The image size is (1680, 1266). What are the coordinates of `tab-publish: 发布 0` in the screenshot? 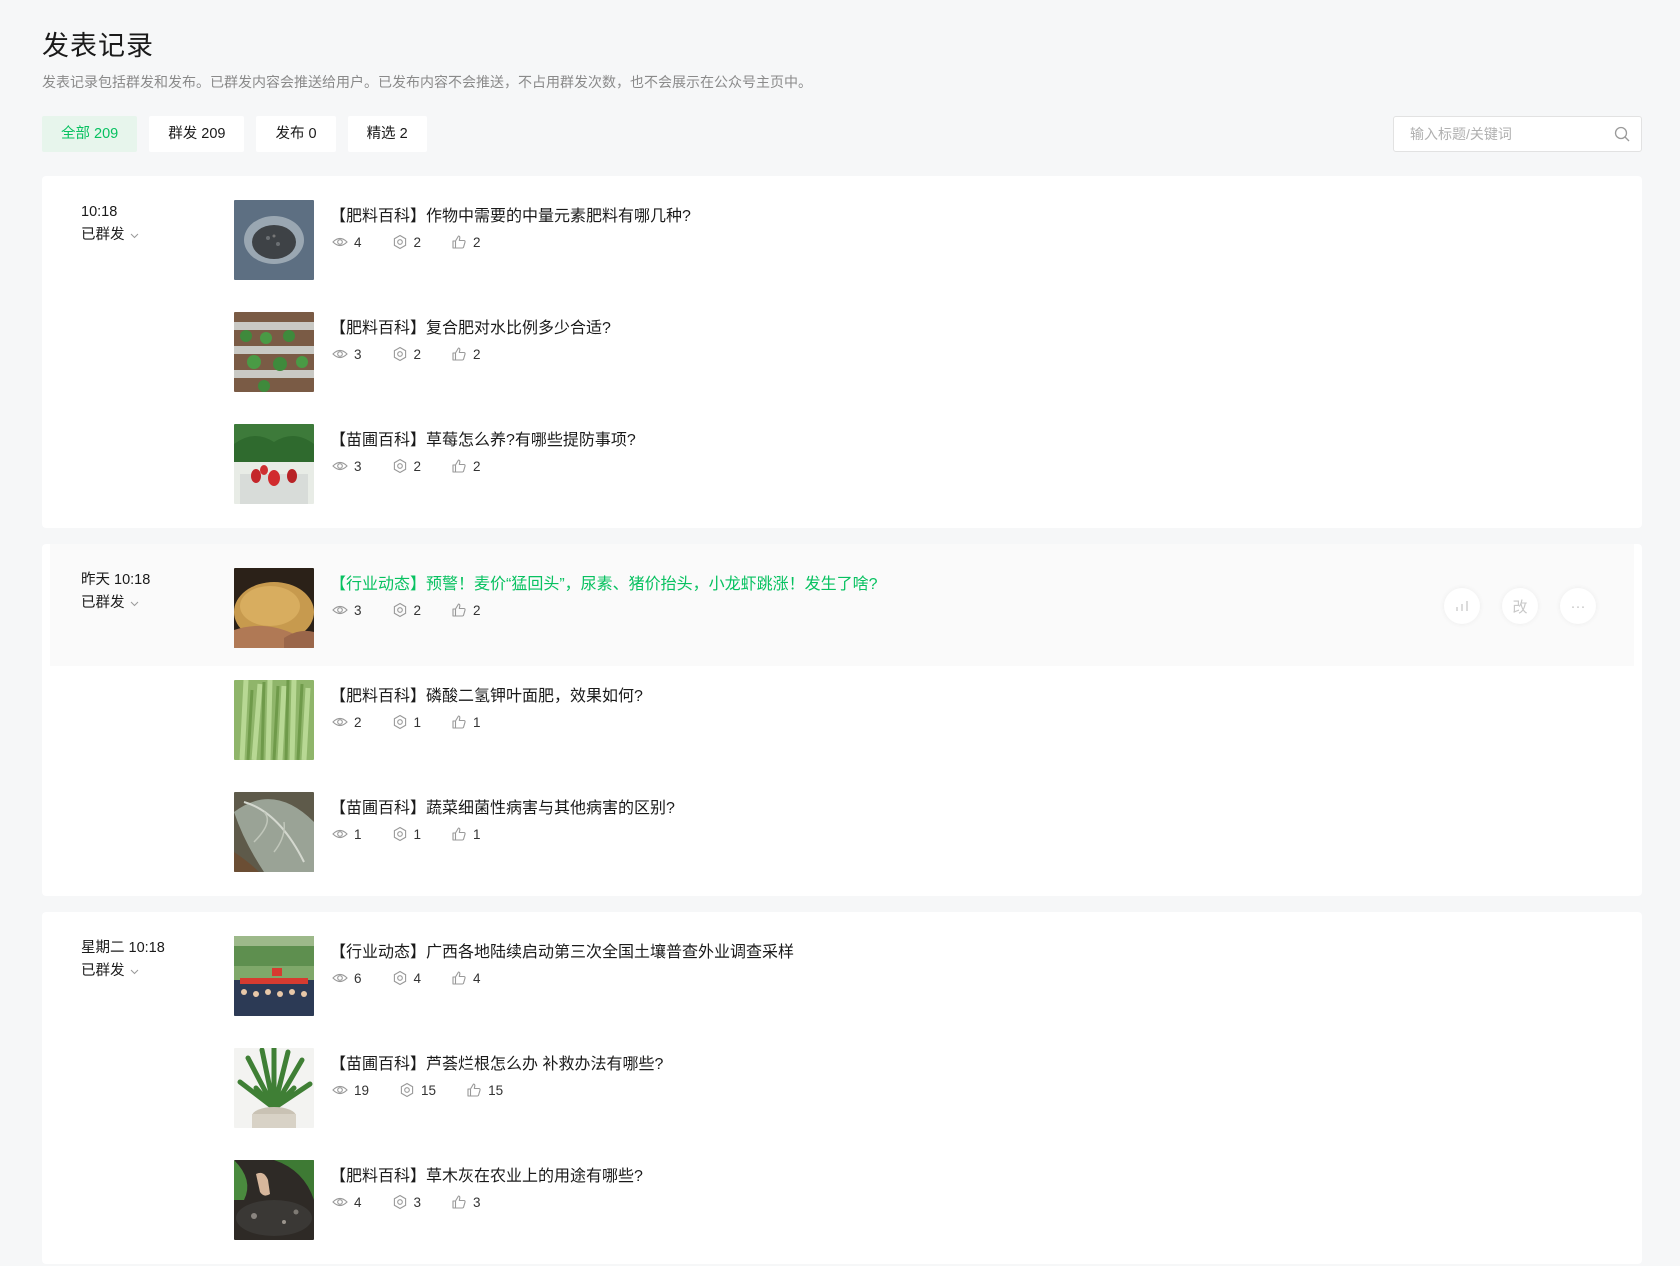 It's located at (296, 134).